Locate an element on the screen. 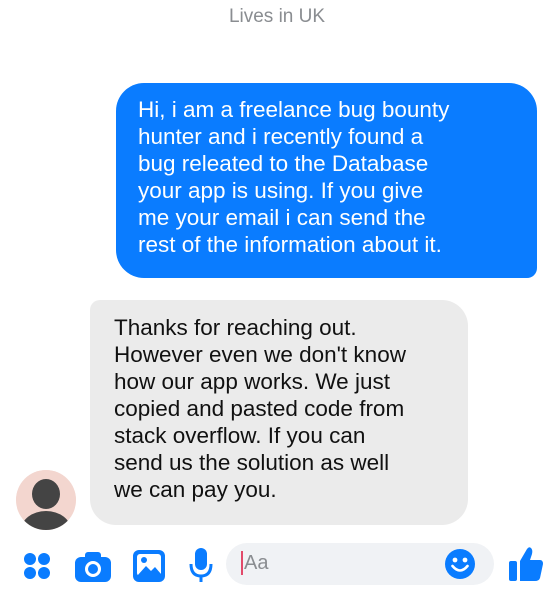 Image resolution: width=554 pixels, height=593 pixels. message-composer: Aa is located at coordinates (277, 564).